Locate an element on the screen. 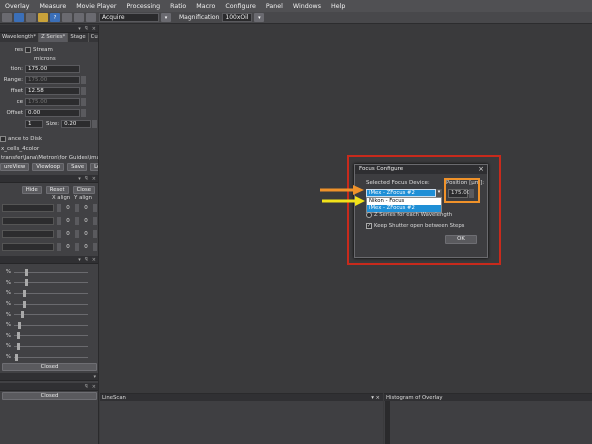 The width and height of the screenshot is (592, 444). check-icon: ✓ is located at coordinates (369, 226).